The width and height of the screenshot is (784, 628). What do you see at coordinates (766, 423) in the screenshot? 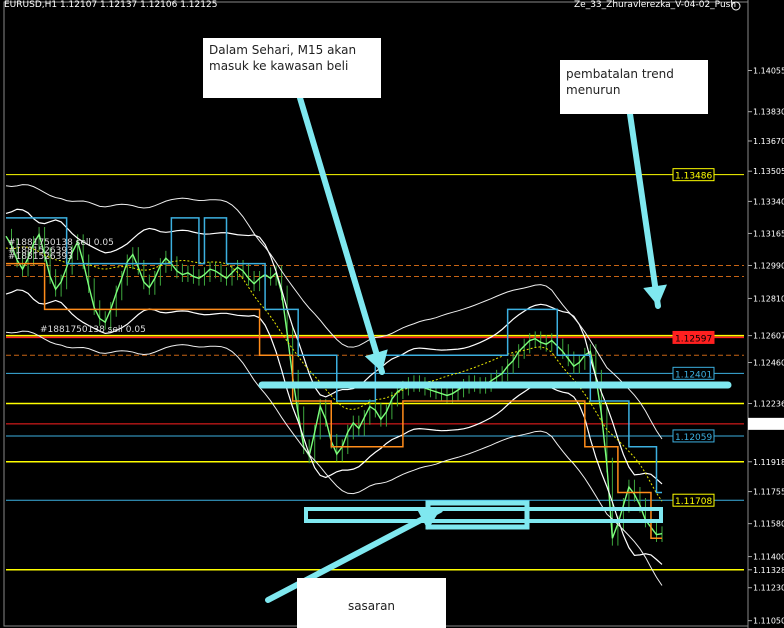
I see `current-price-box` at bounding box center [766, 423].